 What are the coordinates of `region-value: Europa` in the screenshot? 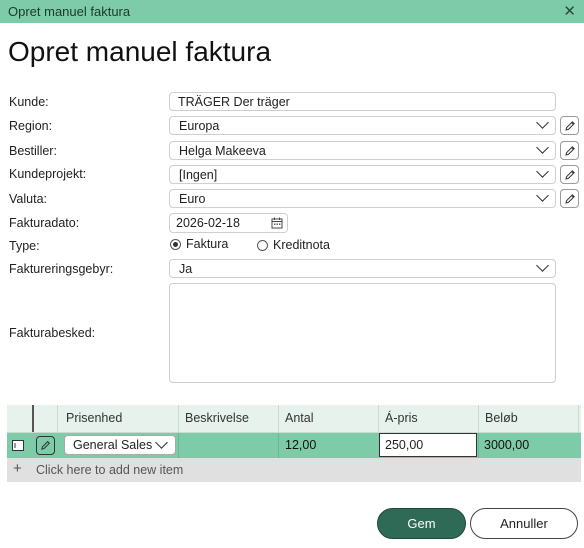 It's located at (199, 126).